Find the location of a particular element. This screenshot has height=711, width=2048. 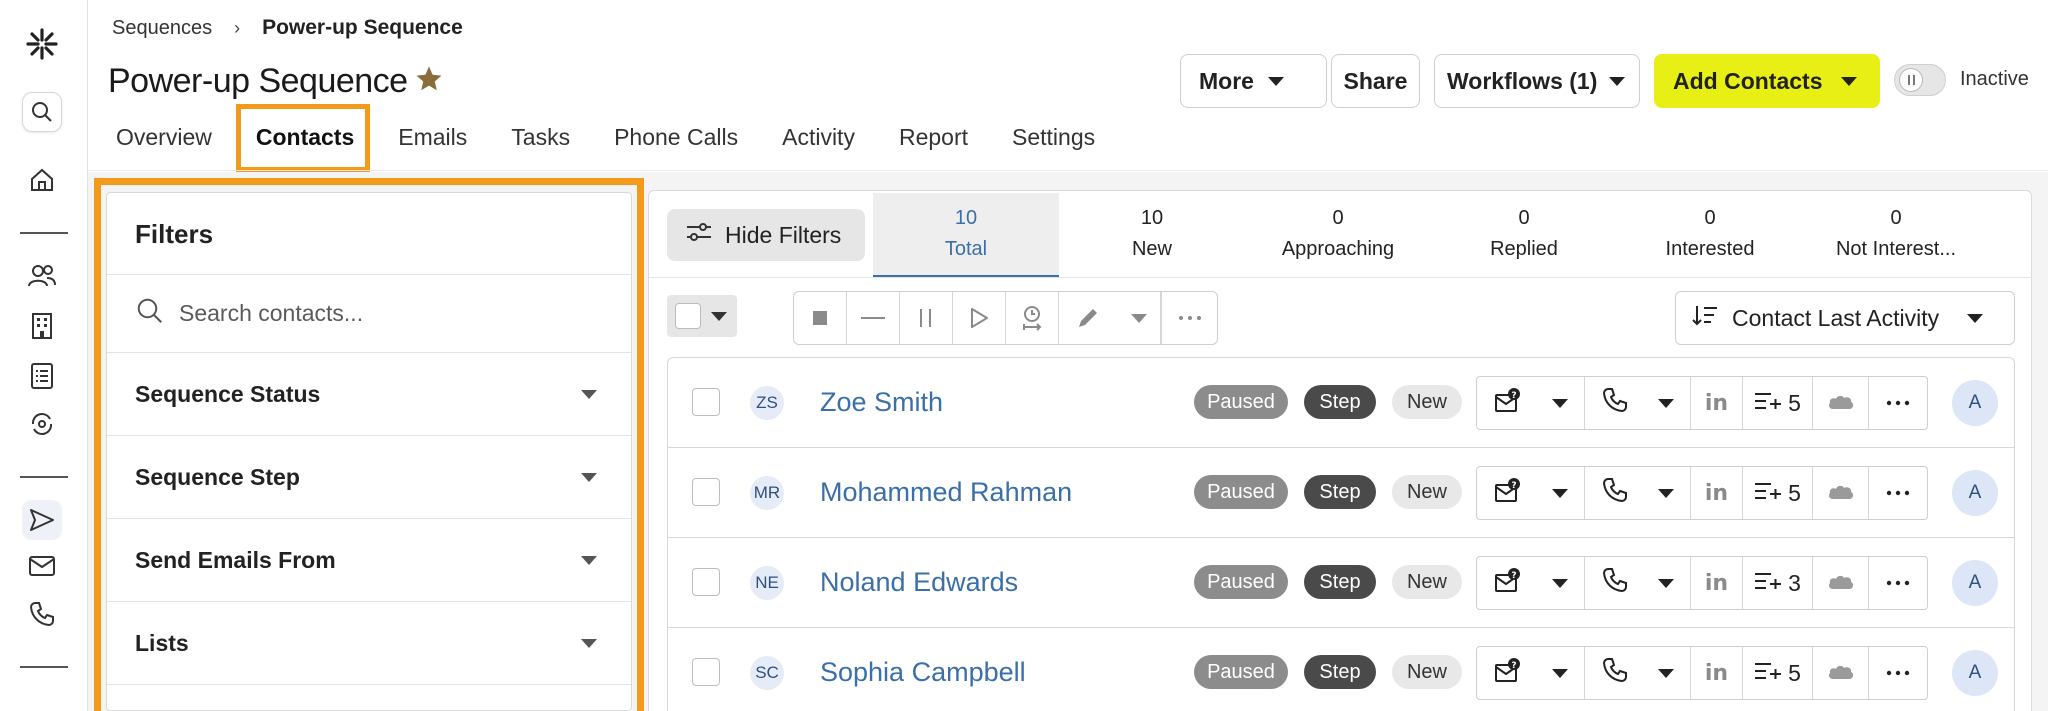

workflows-button-label: Workflows (1) is located at coordinates (1522, 80).